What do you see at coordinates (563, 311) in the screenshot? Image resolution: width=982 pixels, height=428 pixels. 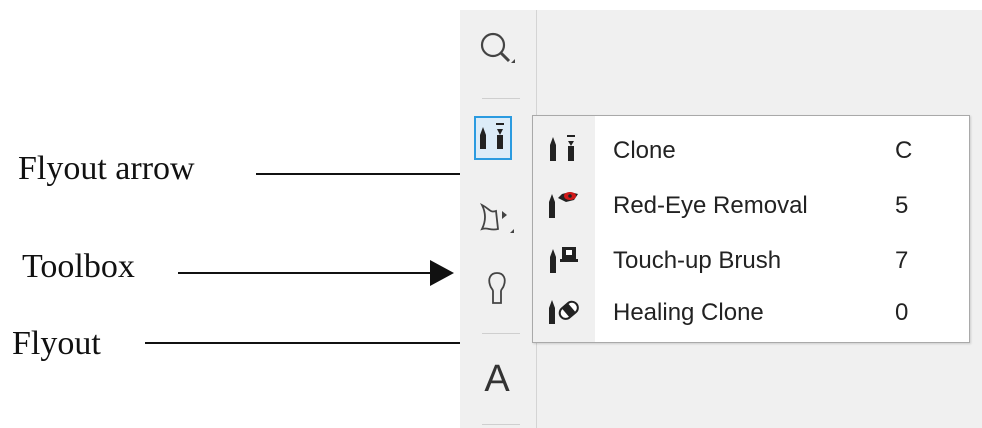 I see `healing-clone-icon` at bounding box center [563, 311].